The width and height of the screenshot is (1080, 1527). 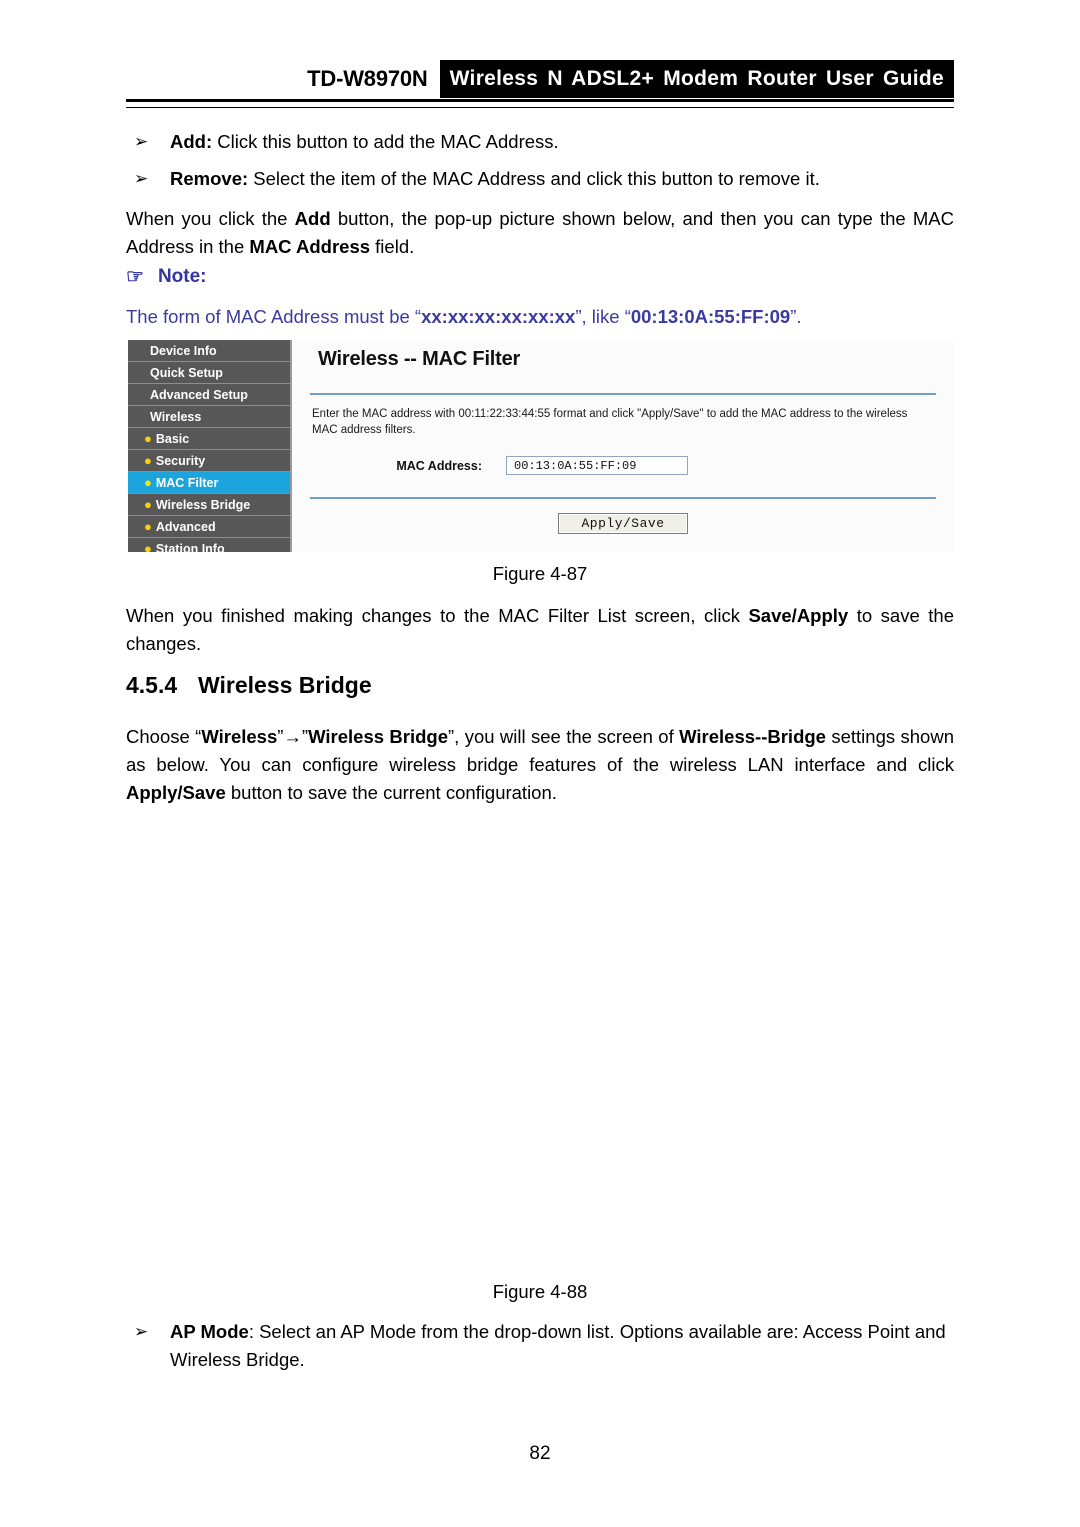 What do you see at coordinates (209, 178) in the screenshot?
I see `bullet-remove-term: Remove:` at bounding box center [209, 178].